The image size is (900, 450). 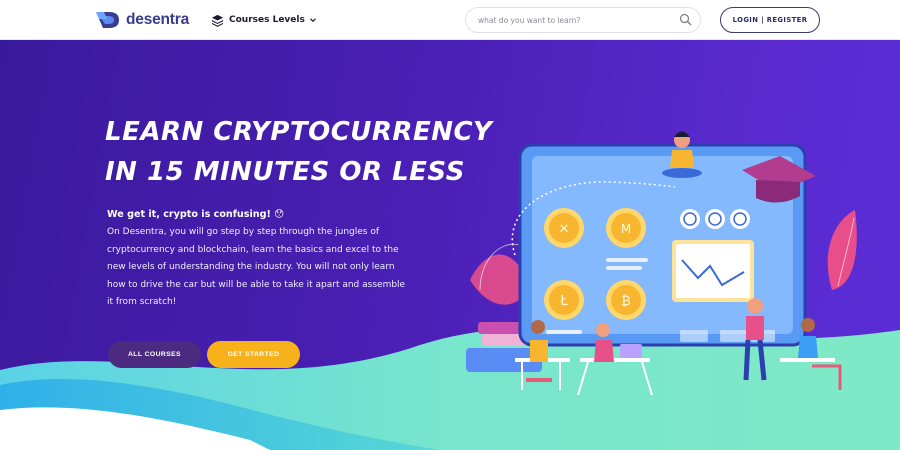 I want to click on chevron-down-icon, so click(x=312, y=20).